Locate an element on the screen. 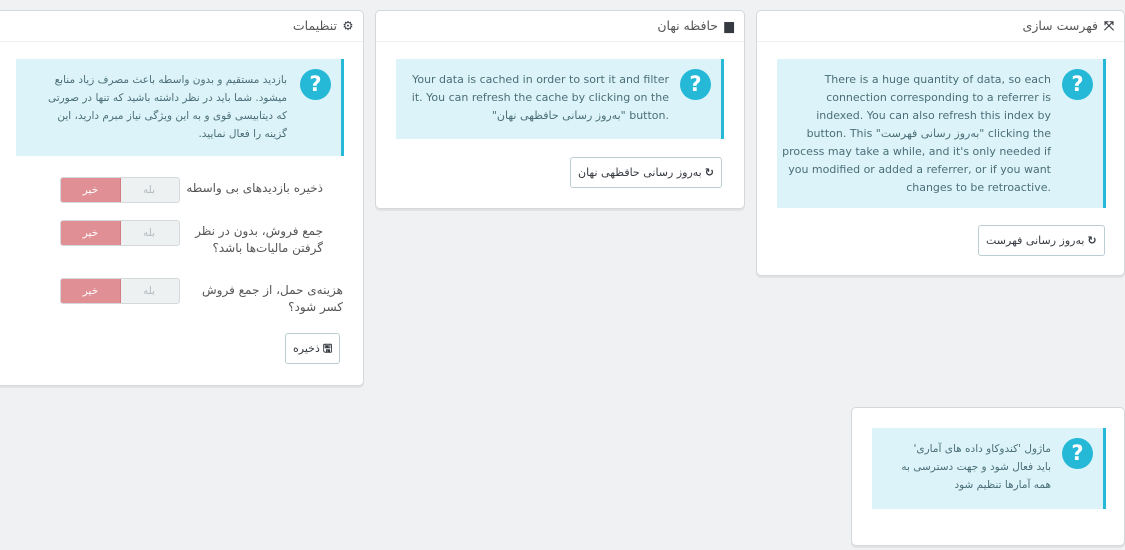  floppy-icon: 🖫 is located at coordinates (327, 348).